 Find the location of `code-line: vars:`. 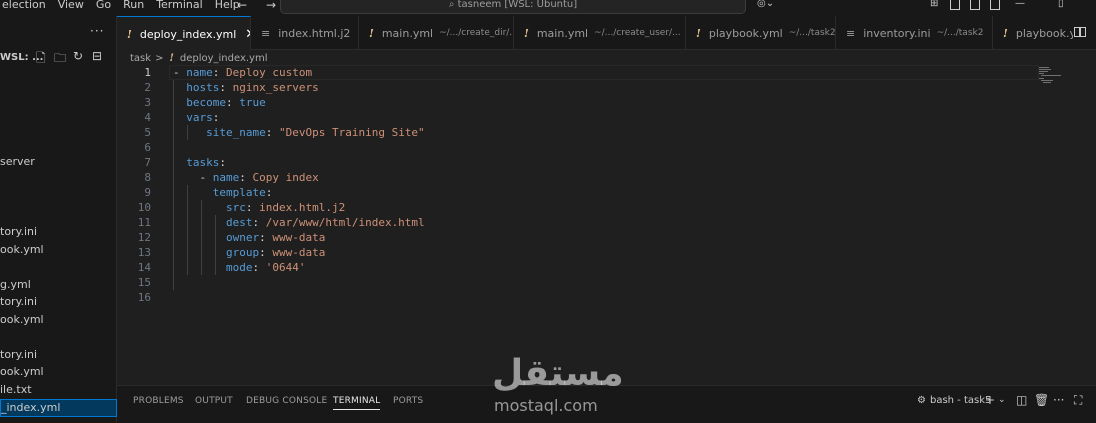

code-line: vars: is located at coordinates (196, 117).